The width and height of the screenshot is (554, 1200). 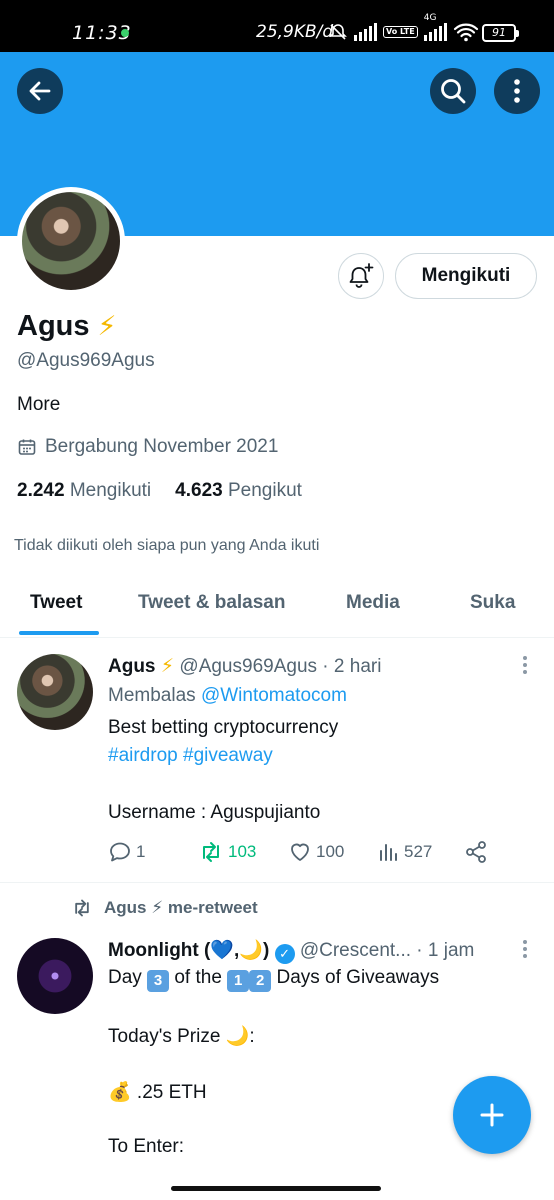 What do you see at coordinates (264, 490) in the screenshot?
I see `followers-label: Pengikut` at bounding box center [264, 490].